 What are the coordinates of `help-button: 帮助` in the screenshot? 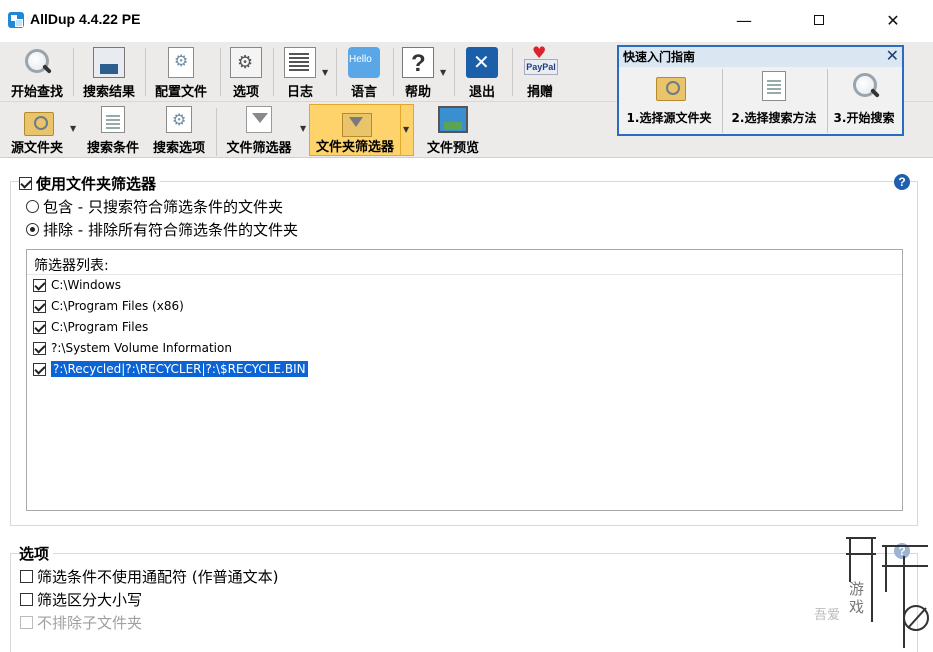 It's located at (418, 72).